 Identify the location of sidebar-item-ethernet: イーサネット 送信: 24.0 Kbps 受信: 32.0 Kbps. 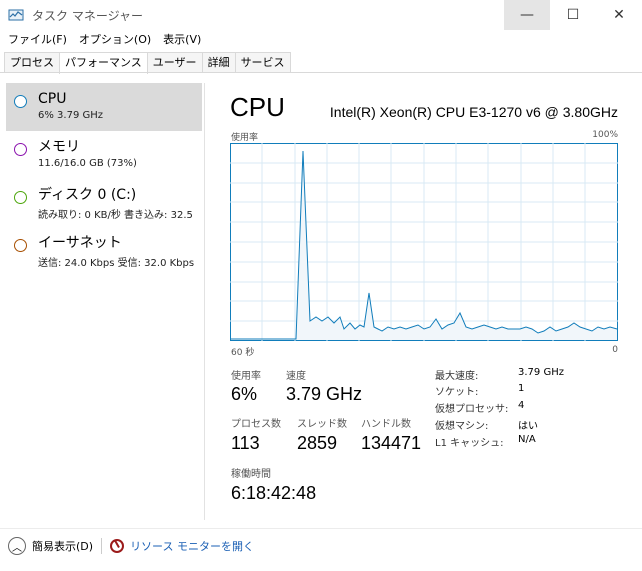
(102, 251).